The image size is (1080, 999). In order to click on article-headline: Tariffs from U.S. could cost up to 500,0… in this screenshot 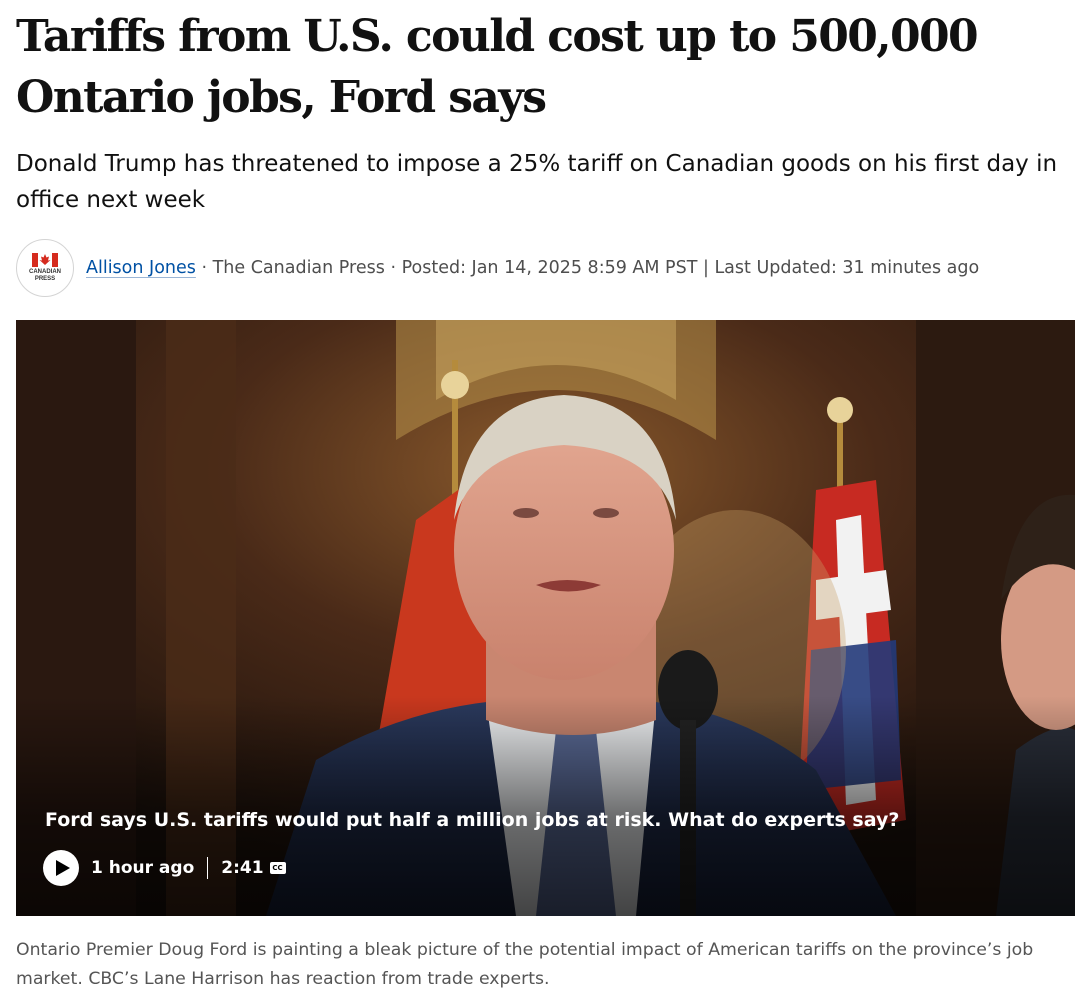, I will do `click(497, 67)`.